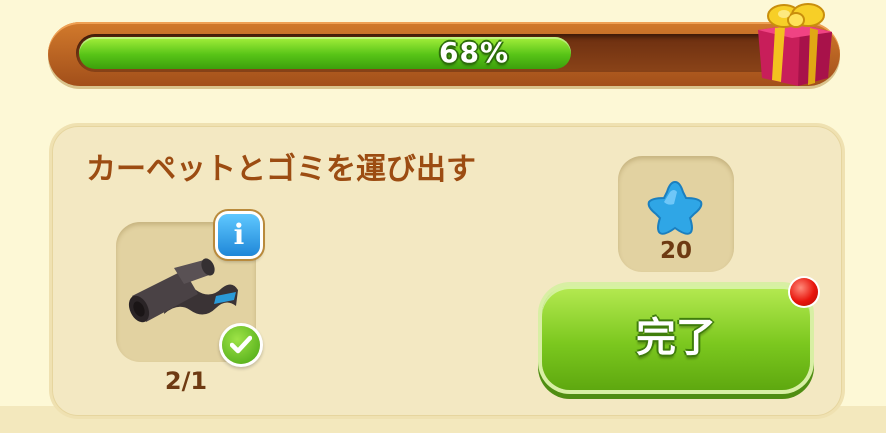 This screenshot has width=886, height=433. I want to click on quest-progress-bar: 68%, so click(444, 54).